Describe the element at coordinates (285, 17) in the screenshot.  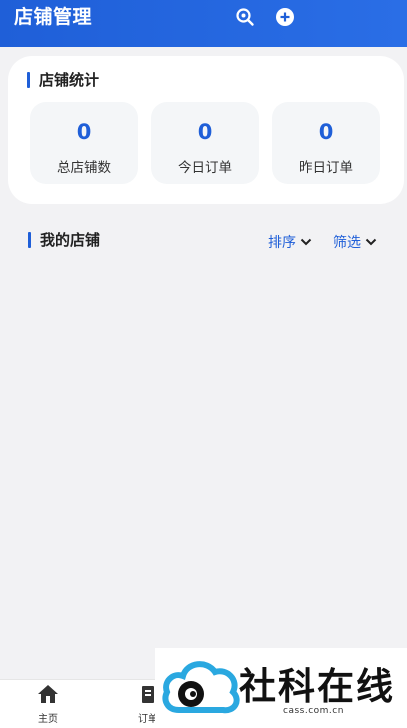
I see `add-icon` at that location.